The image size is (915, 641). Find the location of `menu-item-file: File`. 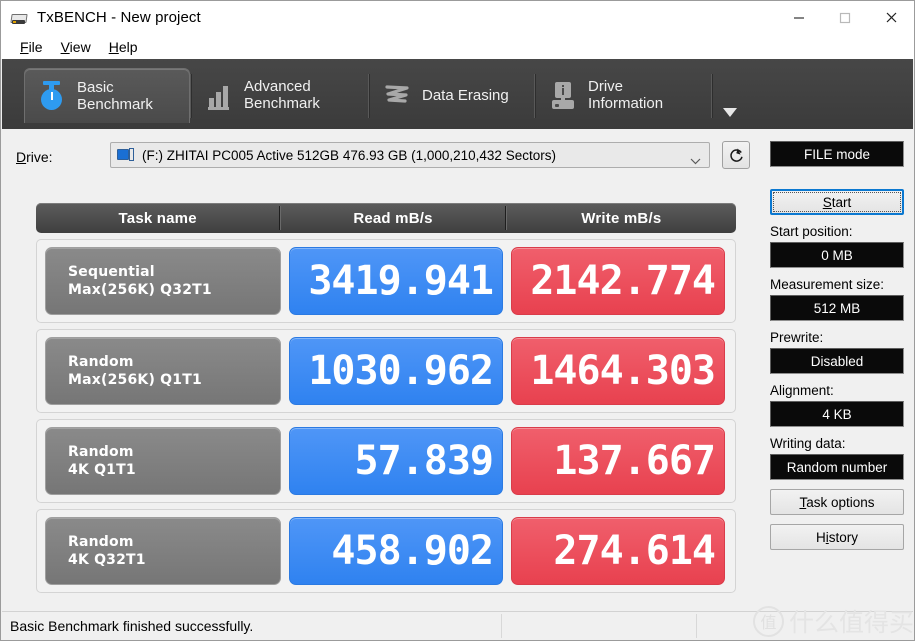

menu-item-file: File is located at coordinates (31, 47).